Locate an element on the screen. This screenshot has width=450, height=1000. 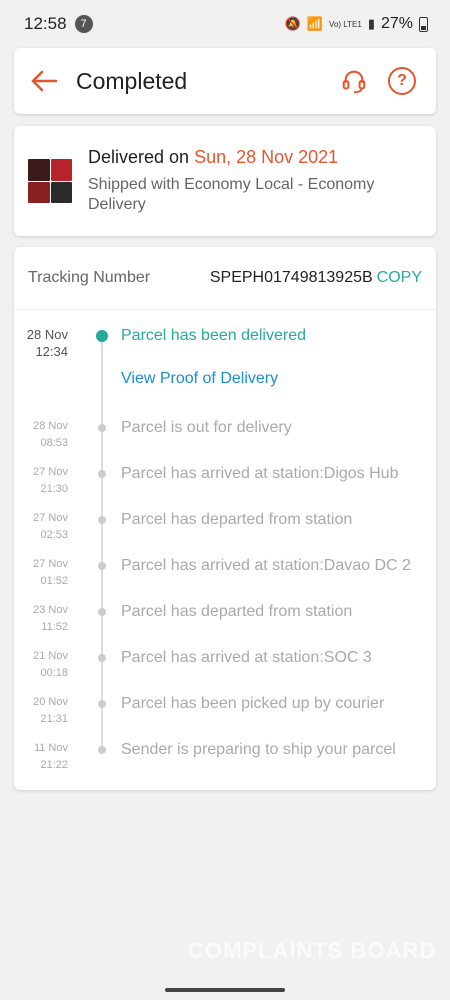
event-datetime: 28 Nov 12:34 is located at coordinates (41, 372).